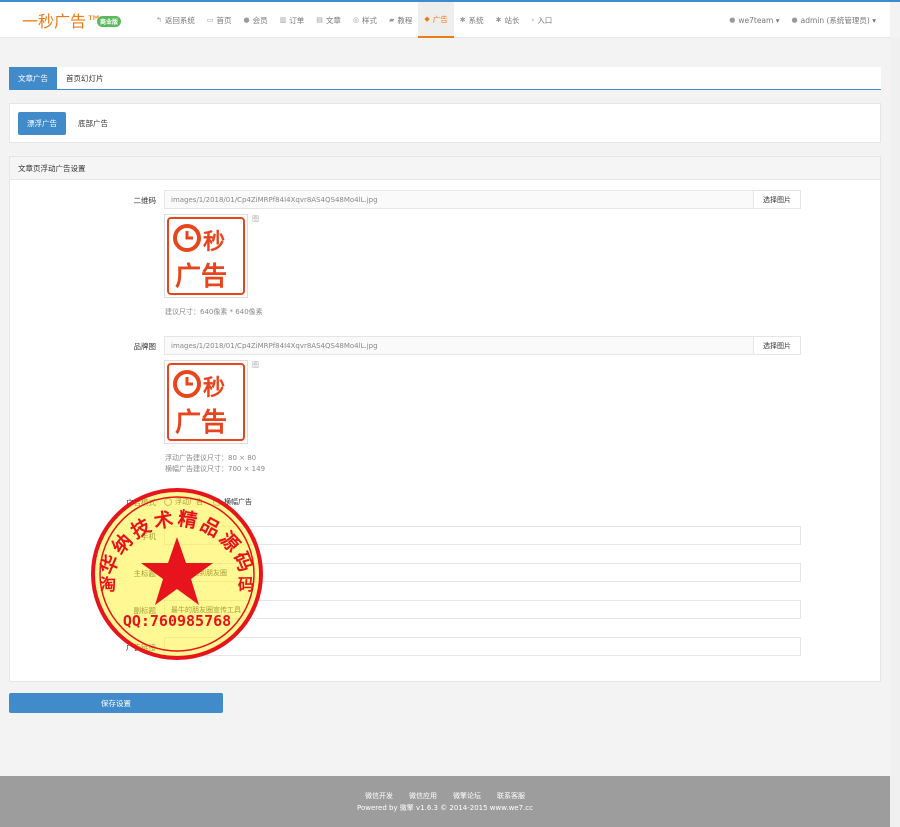 Image resolution: width=900 pixels, height=827 pixels. What do you see at coordinates (440, 19) in the screenshot?
I see `nav-item-label: 广告` at bounding box center [440, 19].